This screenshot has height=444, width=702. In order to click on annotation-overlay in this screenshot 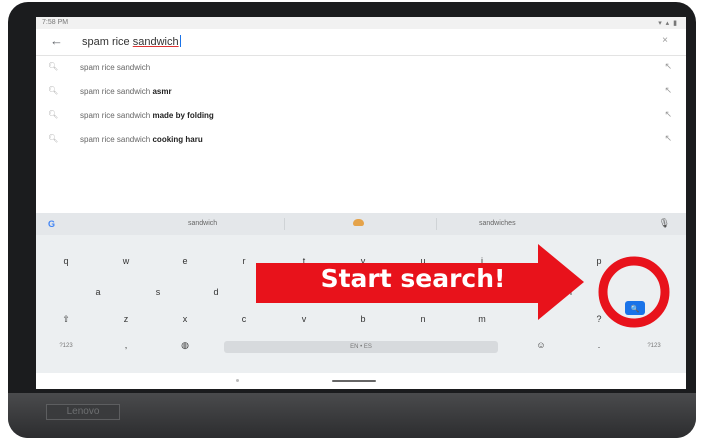, I will do `click(463, 286)`.